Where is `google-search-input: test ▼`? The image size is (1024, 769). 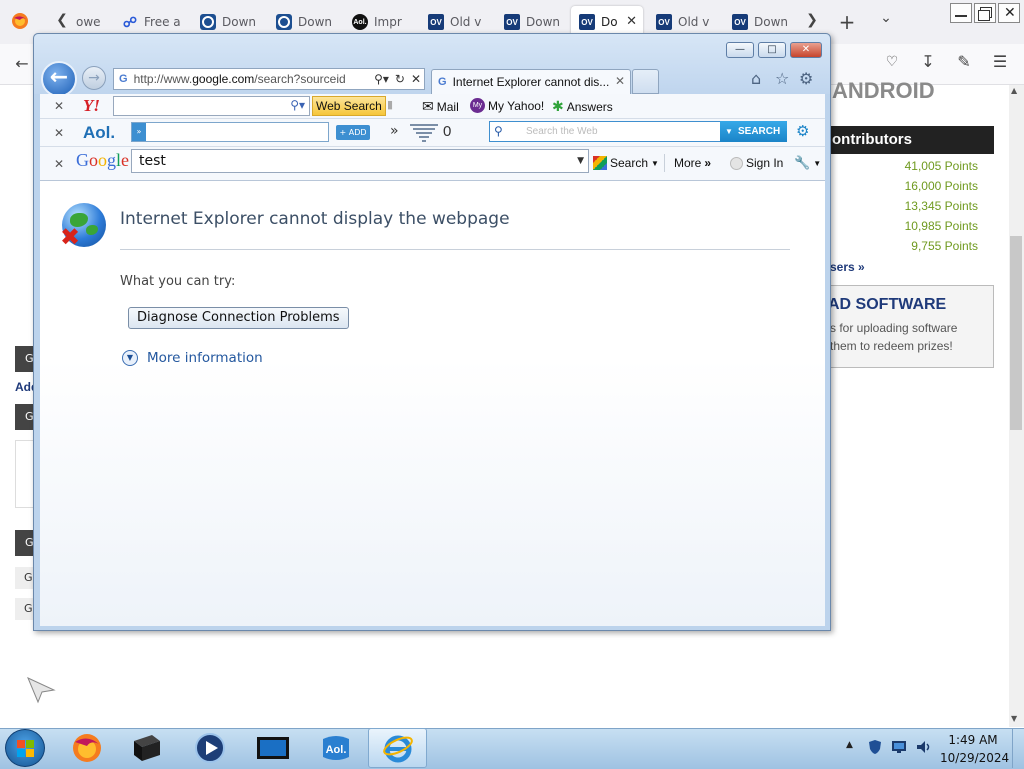
google-search-input: test ▼ is located at coordinates (360, 161).